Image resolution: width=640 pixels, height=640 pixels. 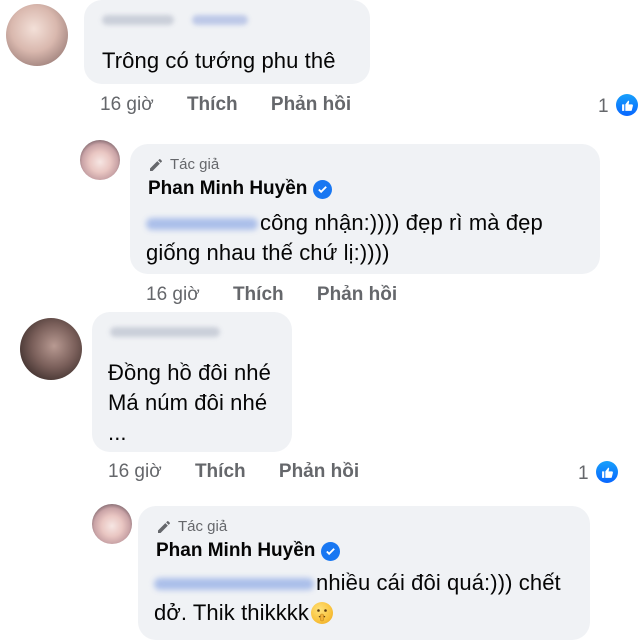 What do you see at coordinates (219, 60) in the screenshot?
I see `comment-text: Trông có tướng phu thê` at bounding box center [219, 60].